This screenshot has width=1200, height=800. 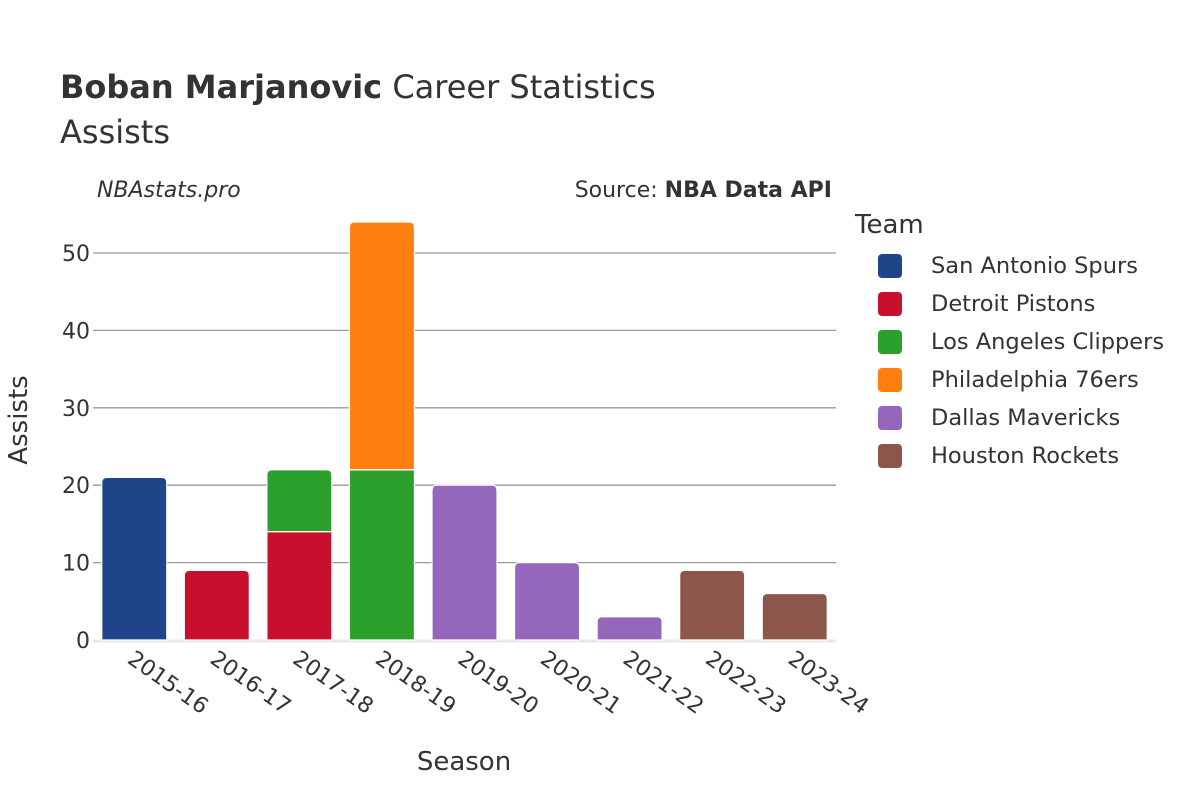 I want to click on legend-item: Houston Rockets, so click(x=998, y=456).